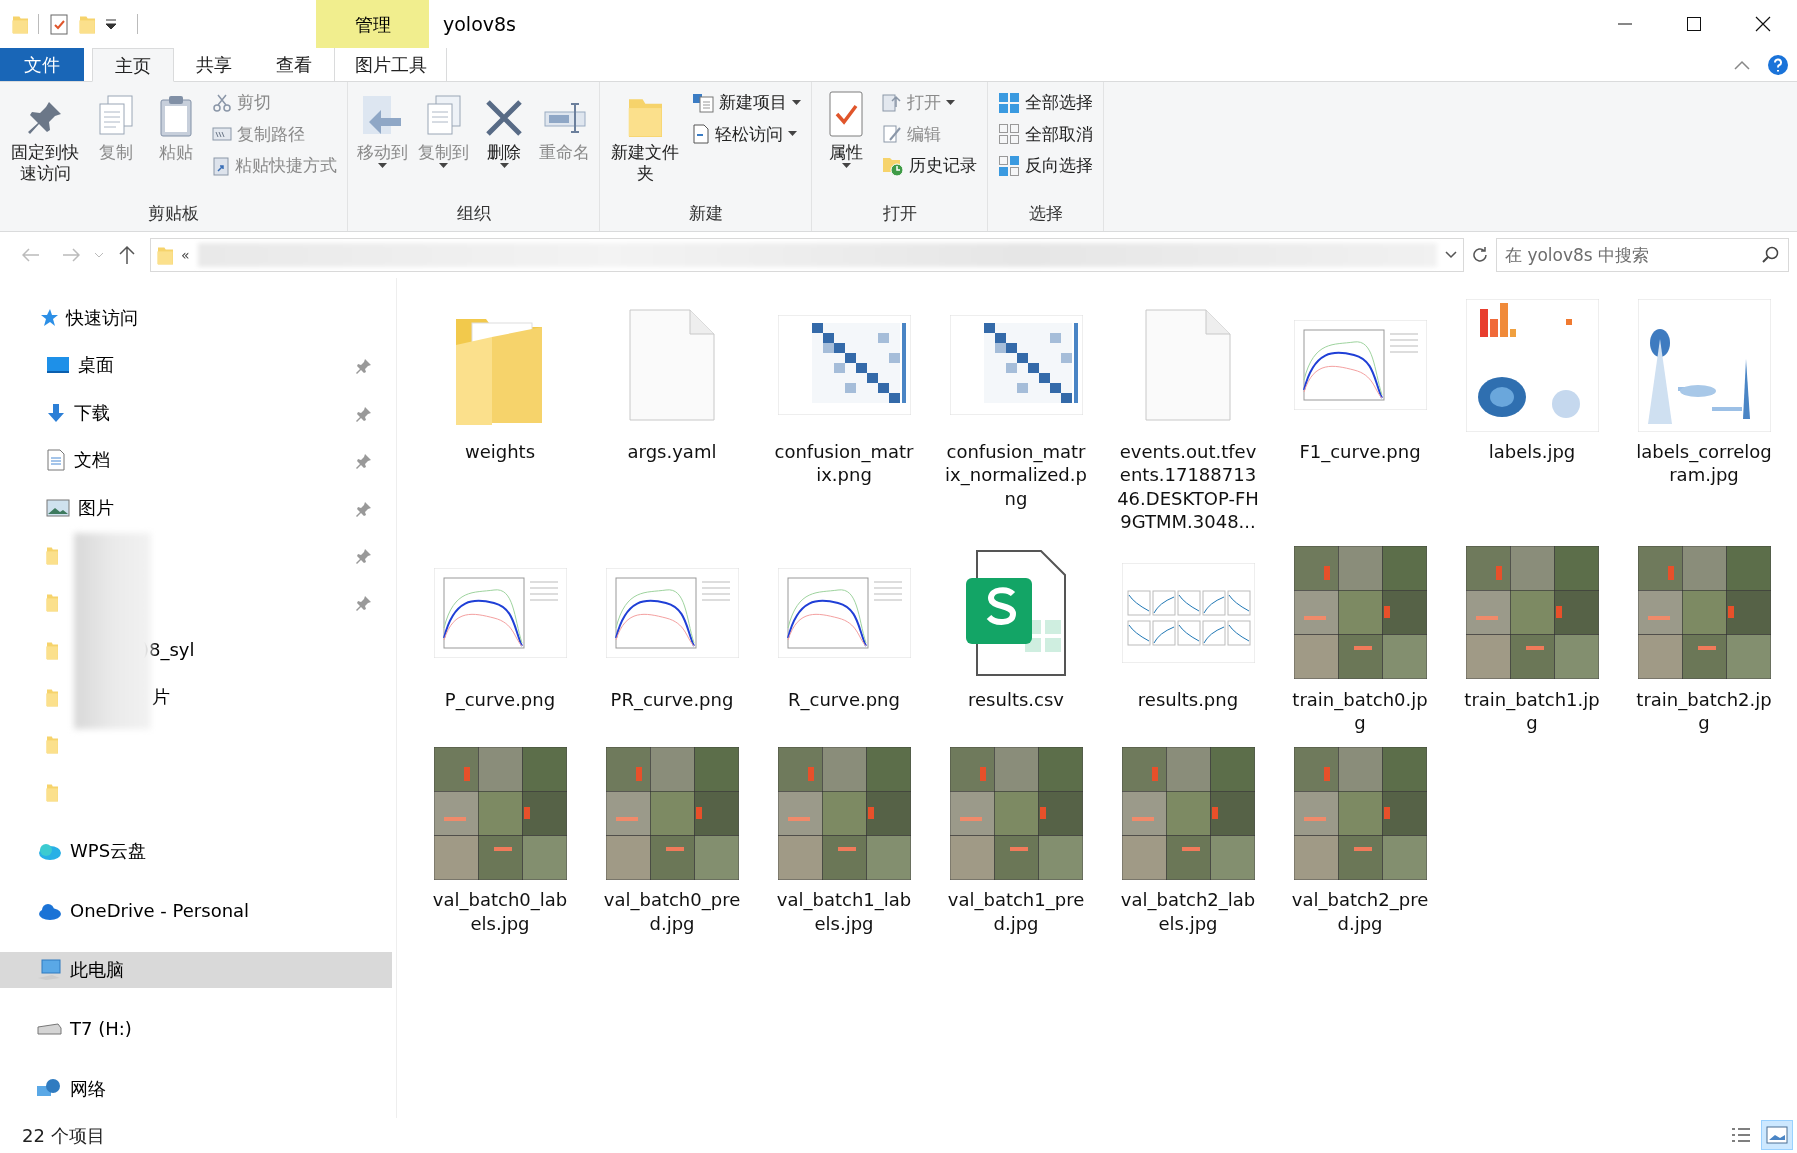 The width and height of the screenshot is (1797, 1153). Describe the element at coordinates (645, 143) in the screenshot. I see `ribbon-button: 新建文件夹` at that location.